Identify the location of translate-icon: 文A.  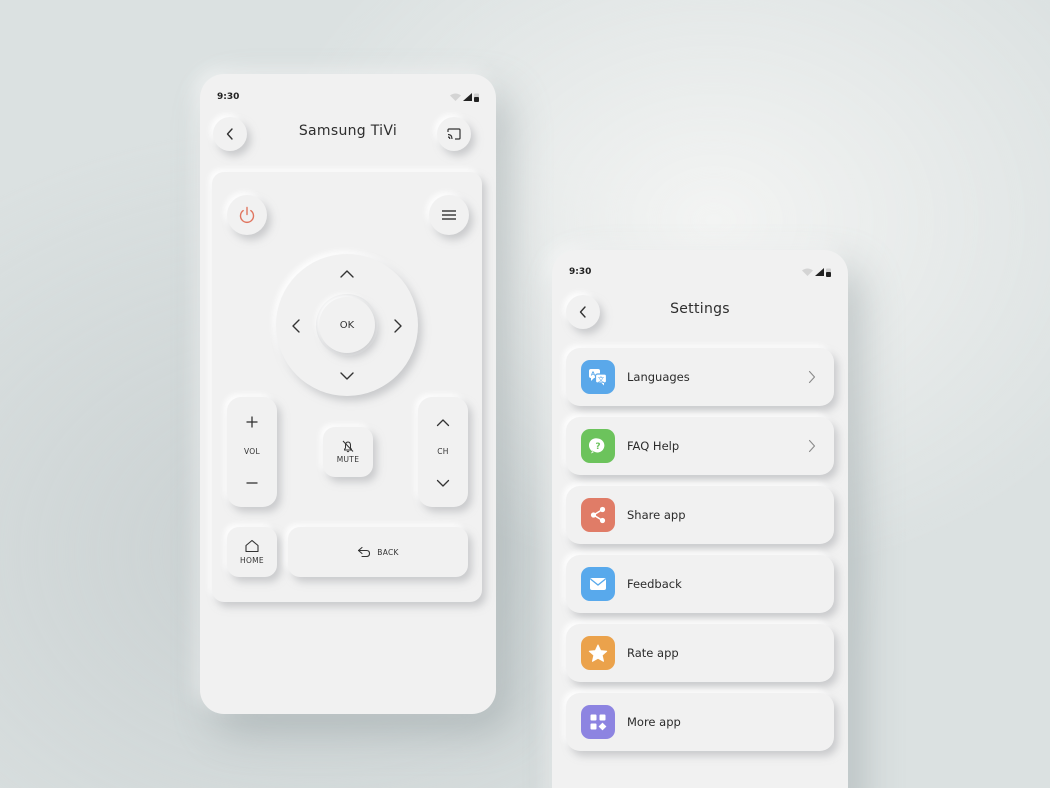
(598, 377).